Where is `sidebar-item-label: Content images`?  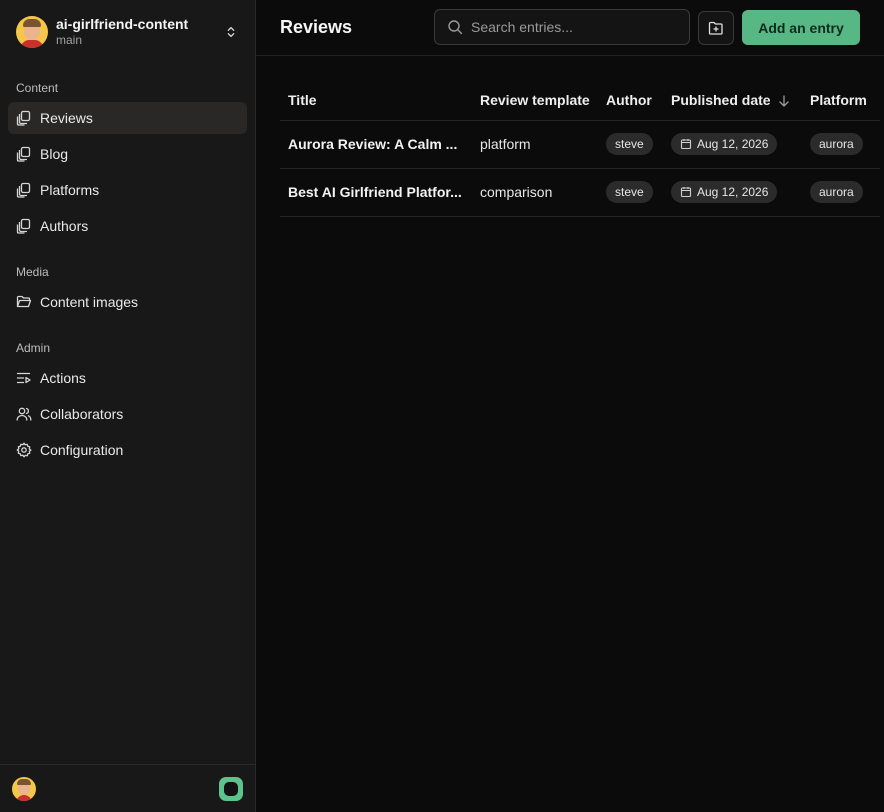
sidebar-item-label: Content images is located at coordinates (89, 302).